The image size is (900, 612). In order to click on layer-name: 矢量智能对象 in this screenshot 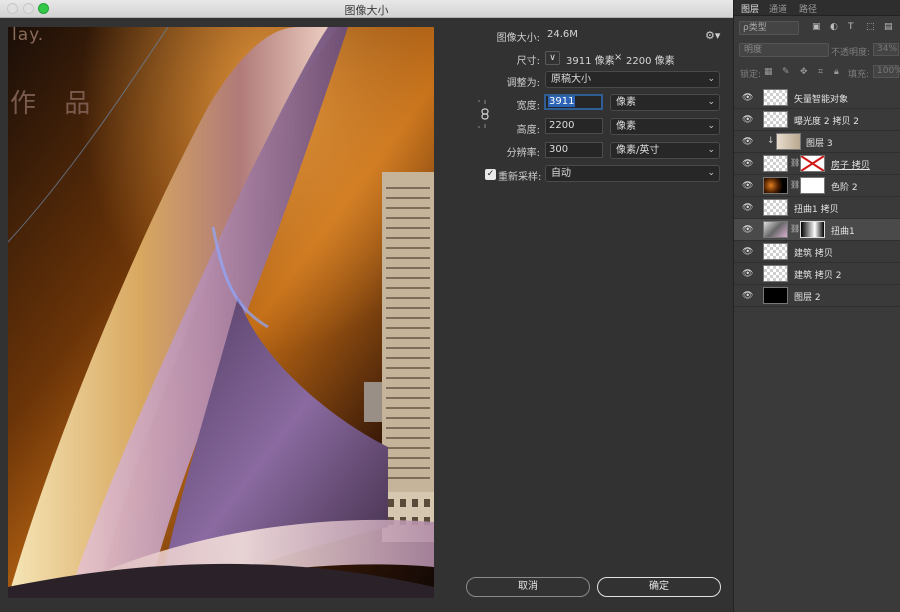, I will do `click(821, 100)`.